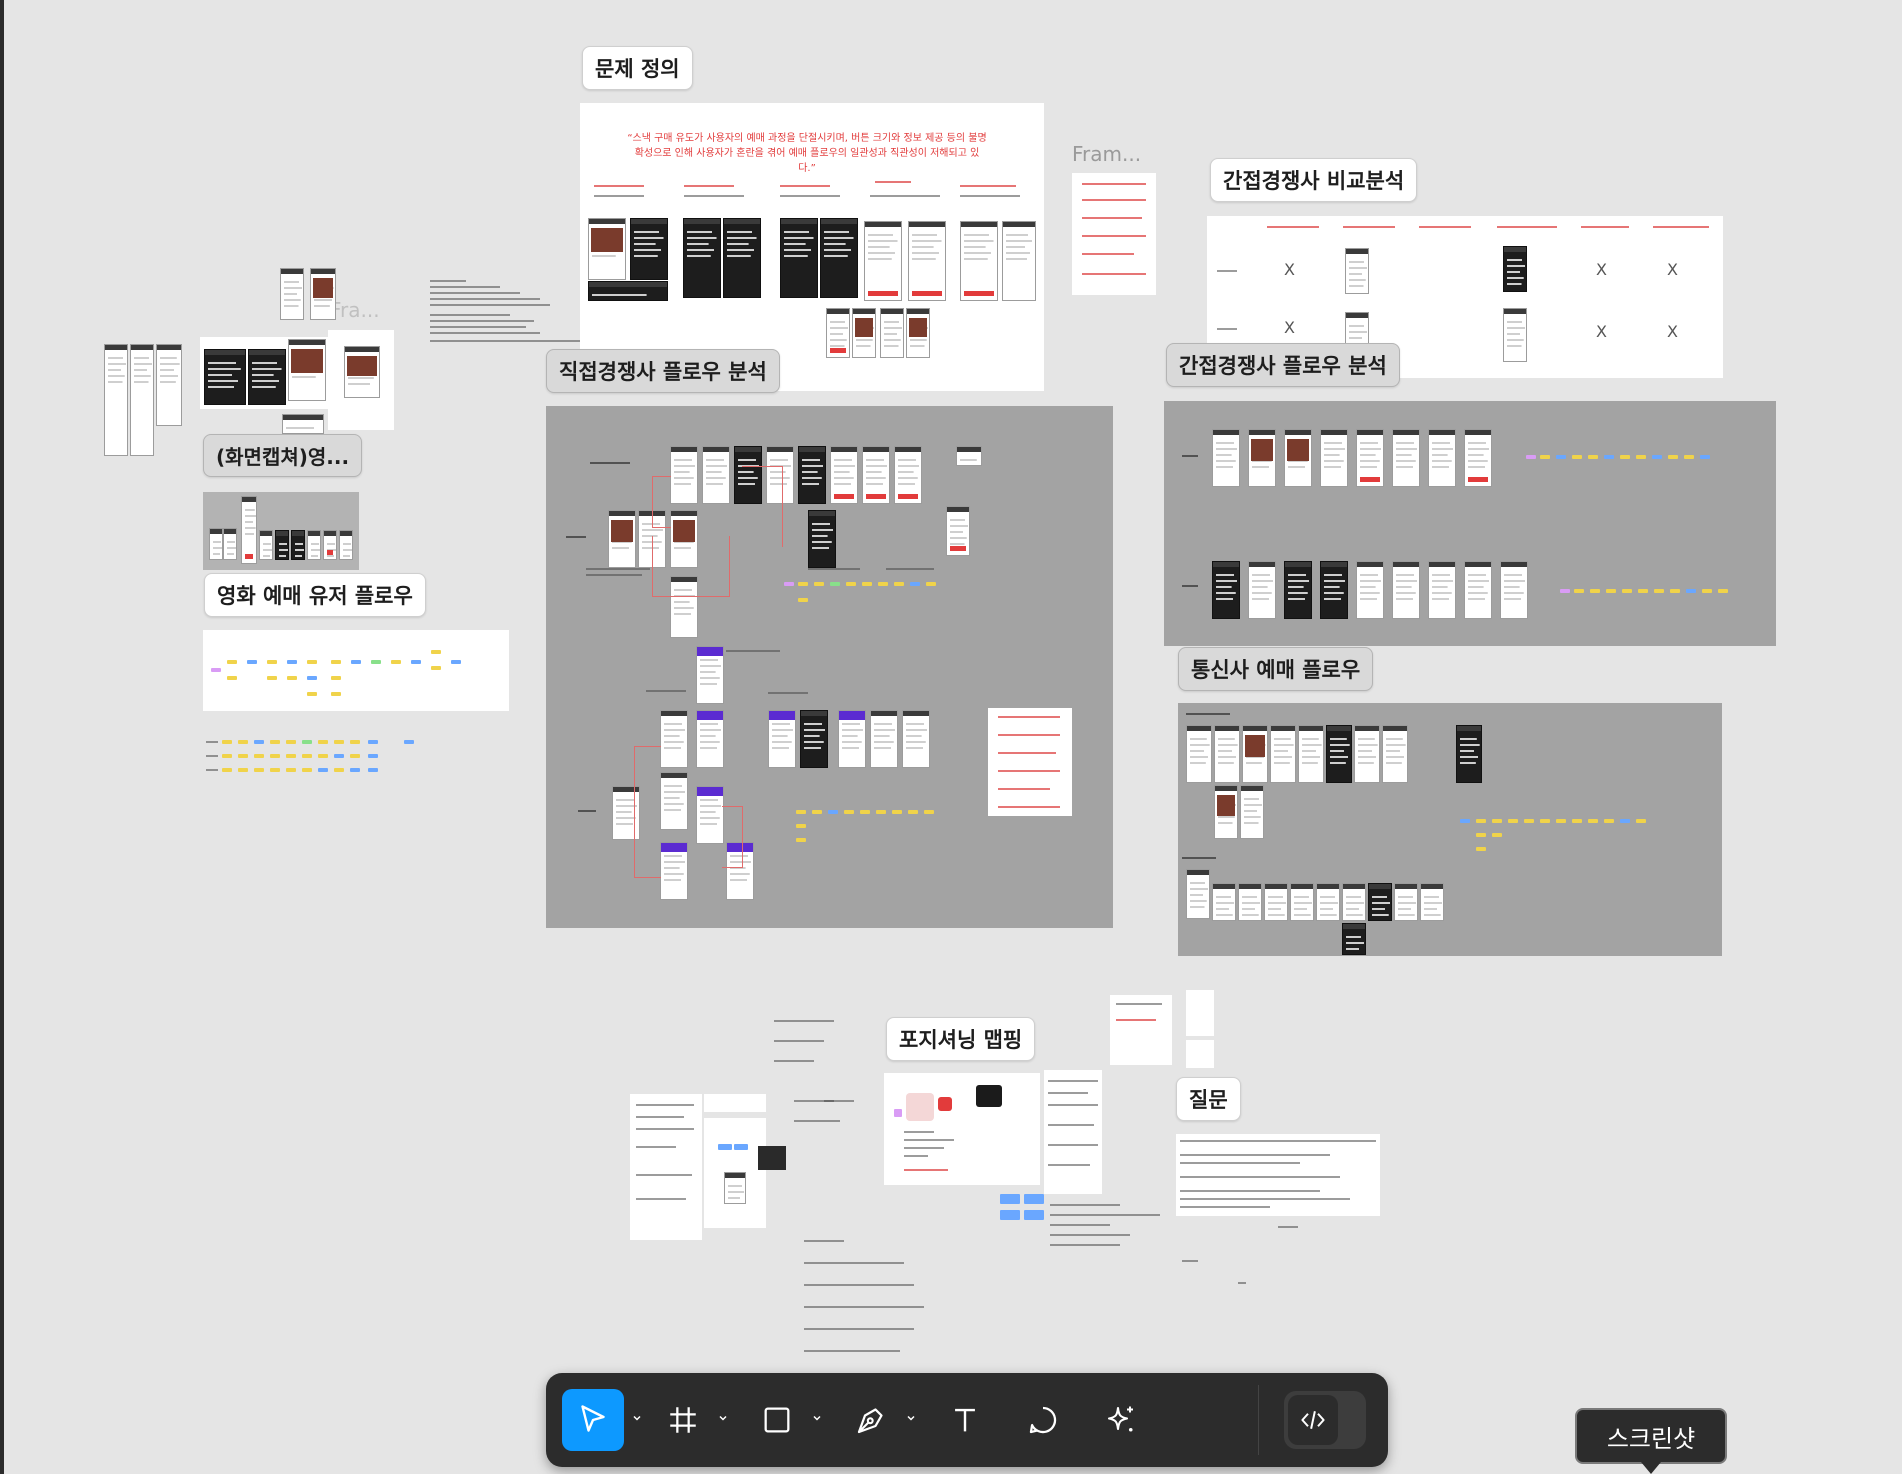  I want to click on direct-flow-frame, so click(829, 667).